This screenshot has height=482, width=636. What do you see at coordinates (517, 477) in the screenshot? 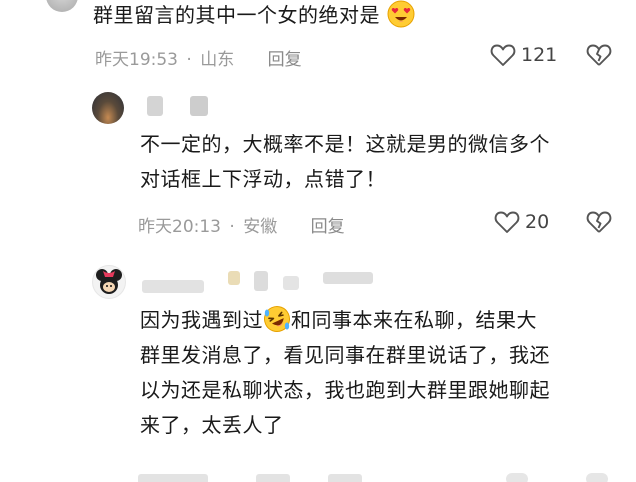
I see `like-placeholder` at bounding box center [517, 477].